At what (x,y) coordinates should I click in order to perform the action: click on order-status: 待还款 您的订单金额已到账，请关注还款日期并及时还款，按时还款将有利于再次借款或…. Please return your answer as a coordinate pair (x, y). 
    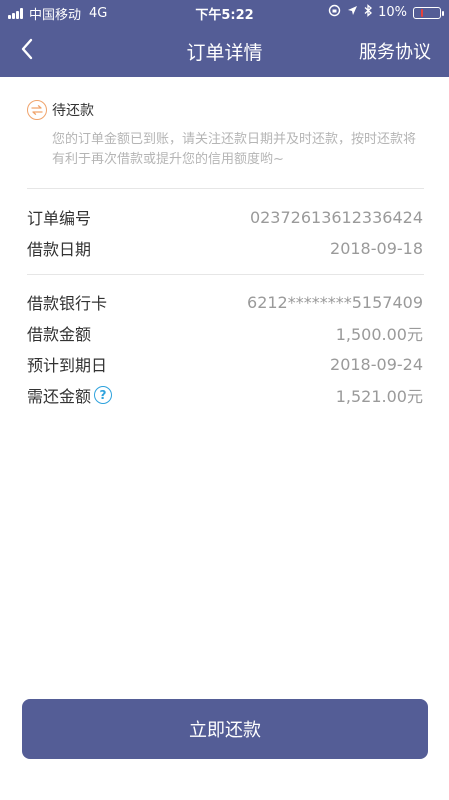
    Looking at the image, I should click on (226, 135).